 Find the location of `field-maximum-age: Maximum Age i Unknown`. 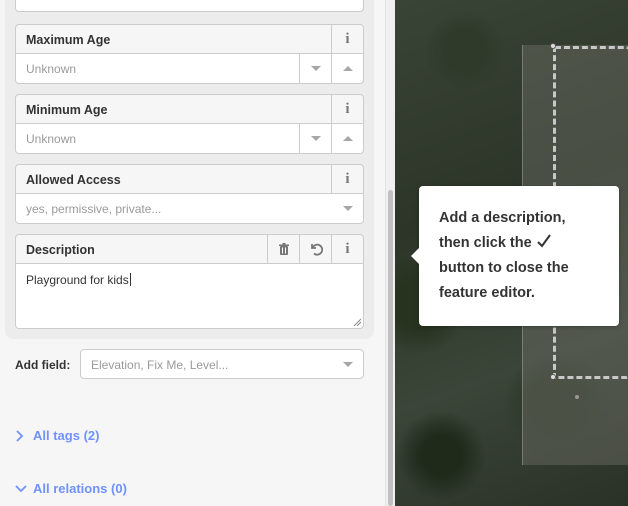

field-maximum-age: Maximum Age i Unknown is located at coordinates (189, 54).